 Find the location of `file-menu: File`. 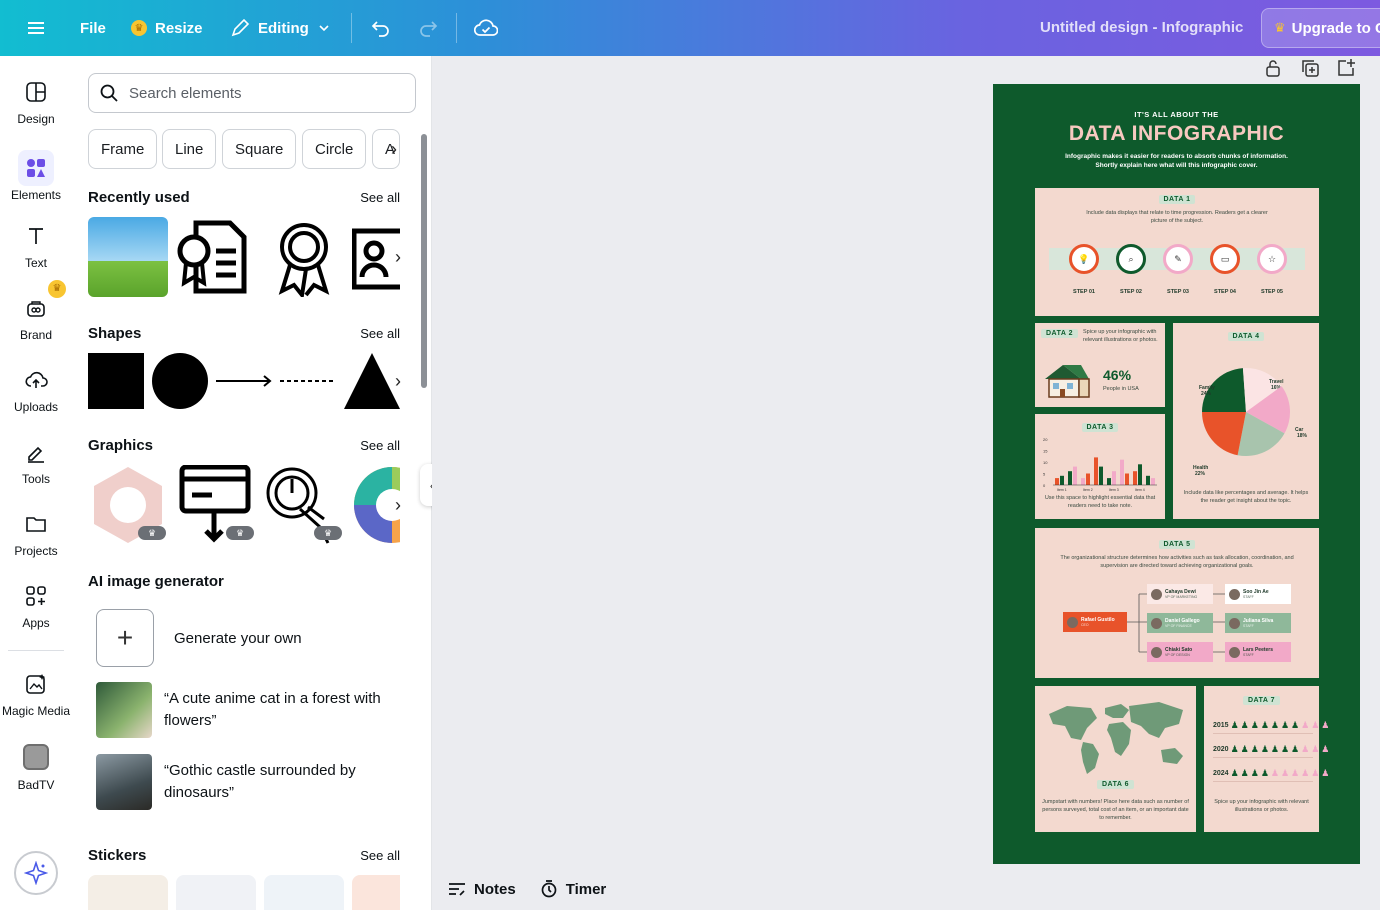

file-menu: File is located at coordinates (93, 28).